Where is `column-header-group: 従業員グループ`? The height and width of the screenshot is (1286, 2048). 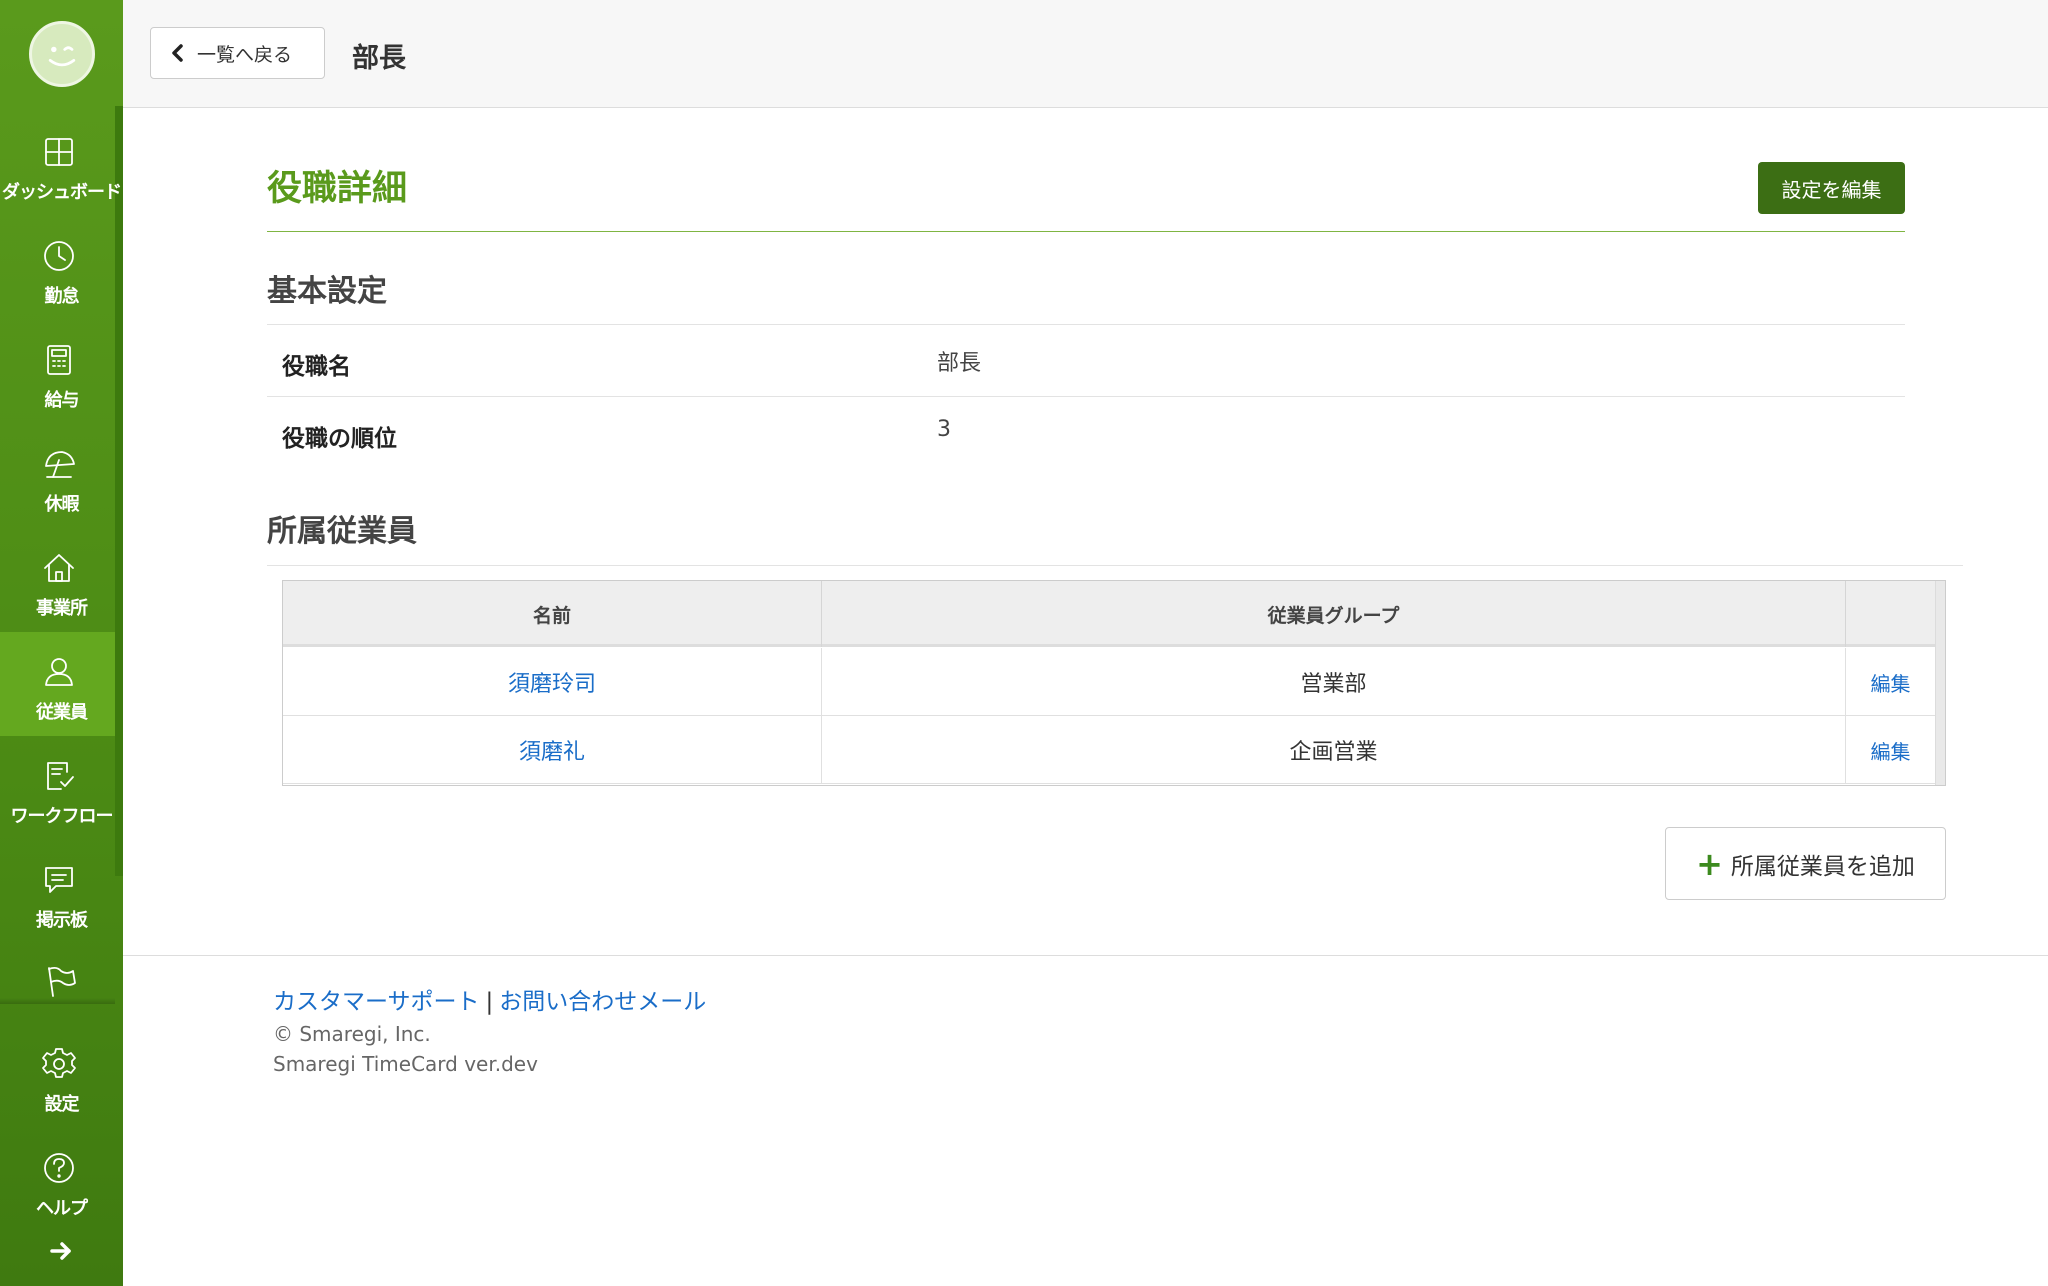
column-header-group: 従業員グループ is located at coordinates (1334, 614).